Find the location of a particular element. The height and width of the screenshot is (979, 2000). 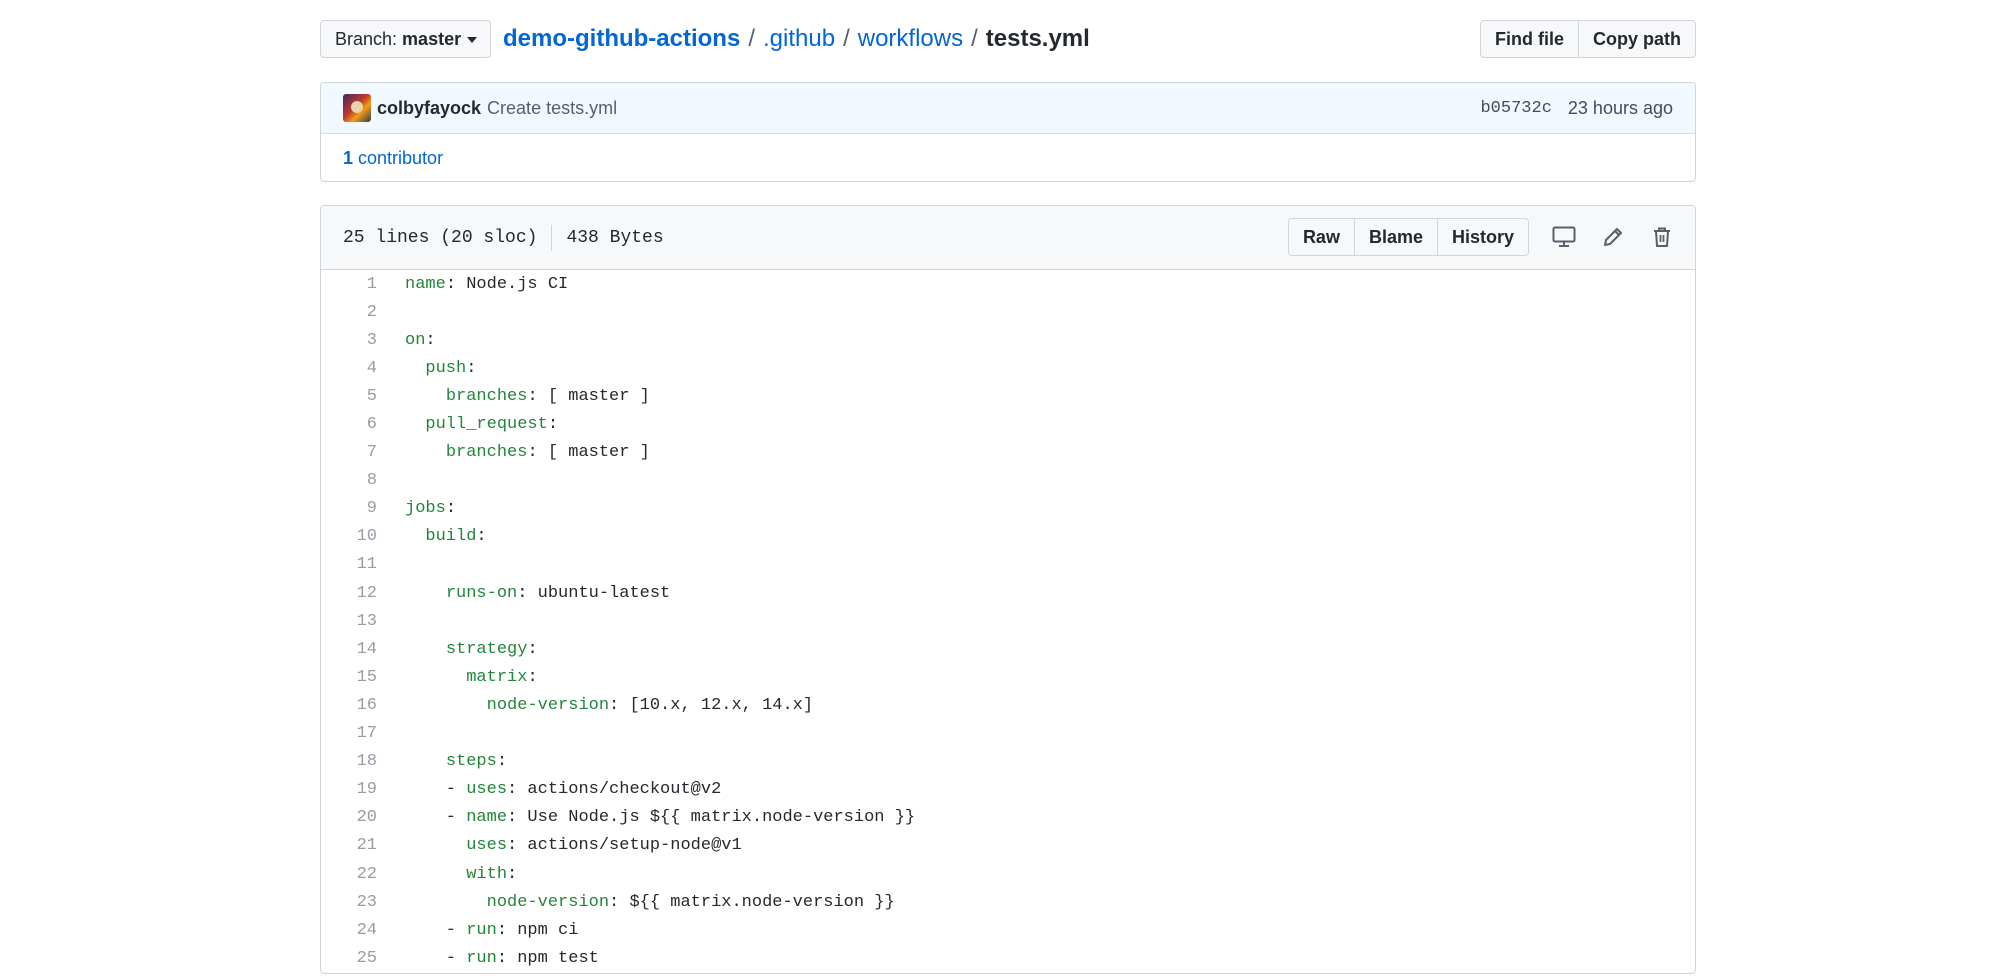

yaml-key: build is located at coordinates (451, 537).